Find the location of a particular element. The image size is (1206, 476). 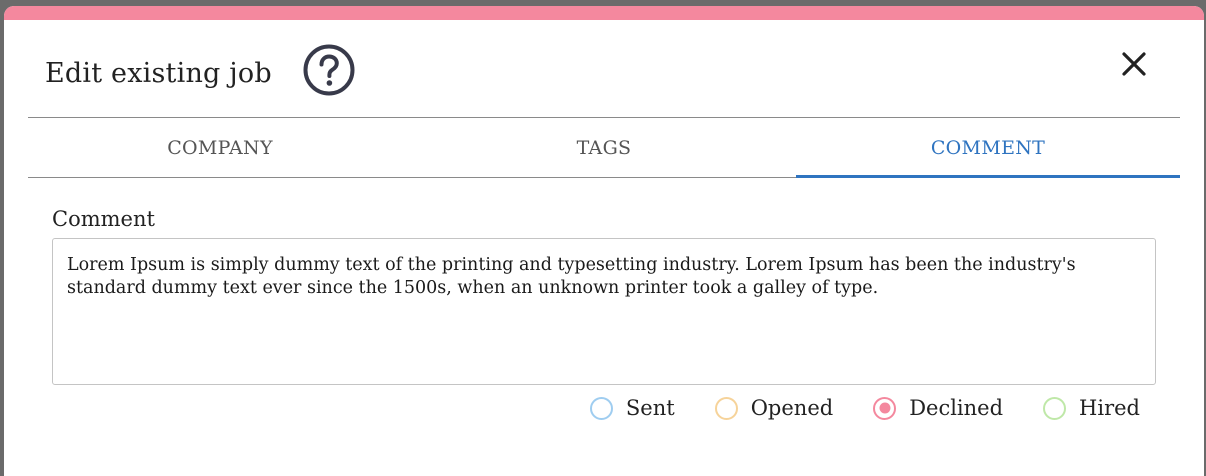

radio-sent-circle is located at coordinates (601, 408).